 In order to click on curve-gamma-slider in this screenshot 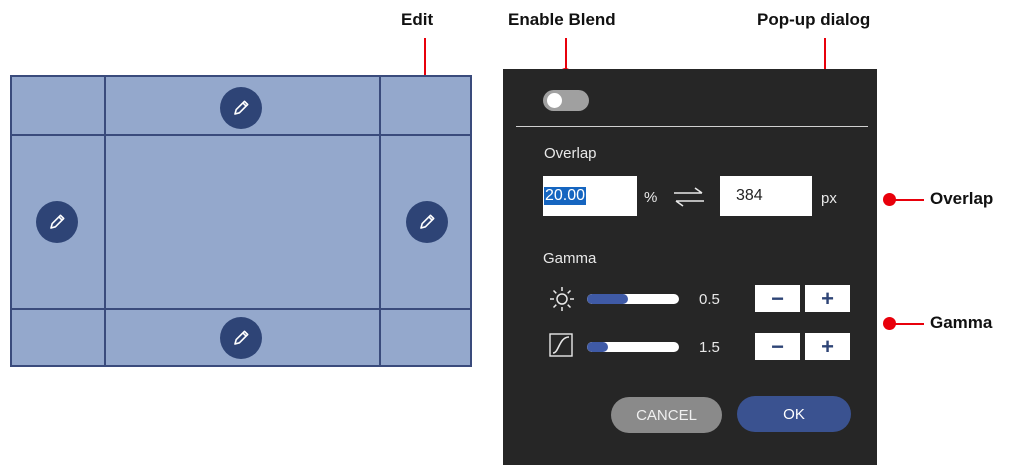, I will do `click(633, 347)`.